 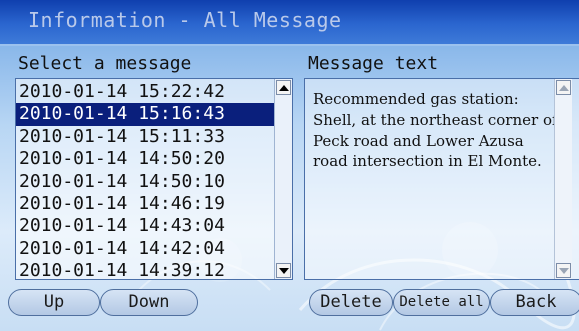 I want to click on message-list-item: 2010-01-14 15:16:43, so click(x=145, y=114).